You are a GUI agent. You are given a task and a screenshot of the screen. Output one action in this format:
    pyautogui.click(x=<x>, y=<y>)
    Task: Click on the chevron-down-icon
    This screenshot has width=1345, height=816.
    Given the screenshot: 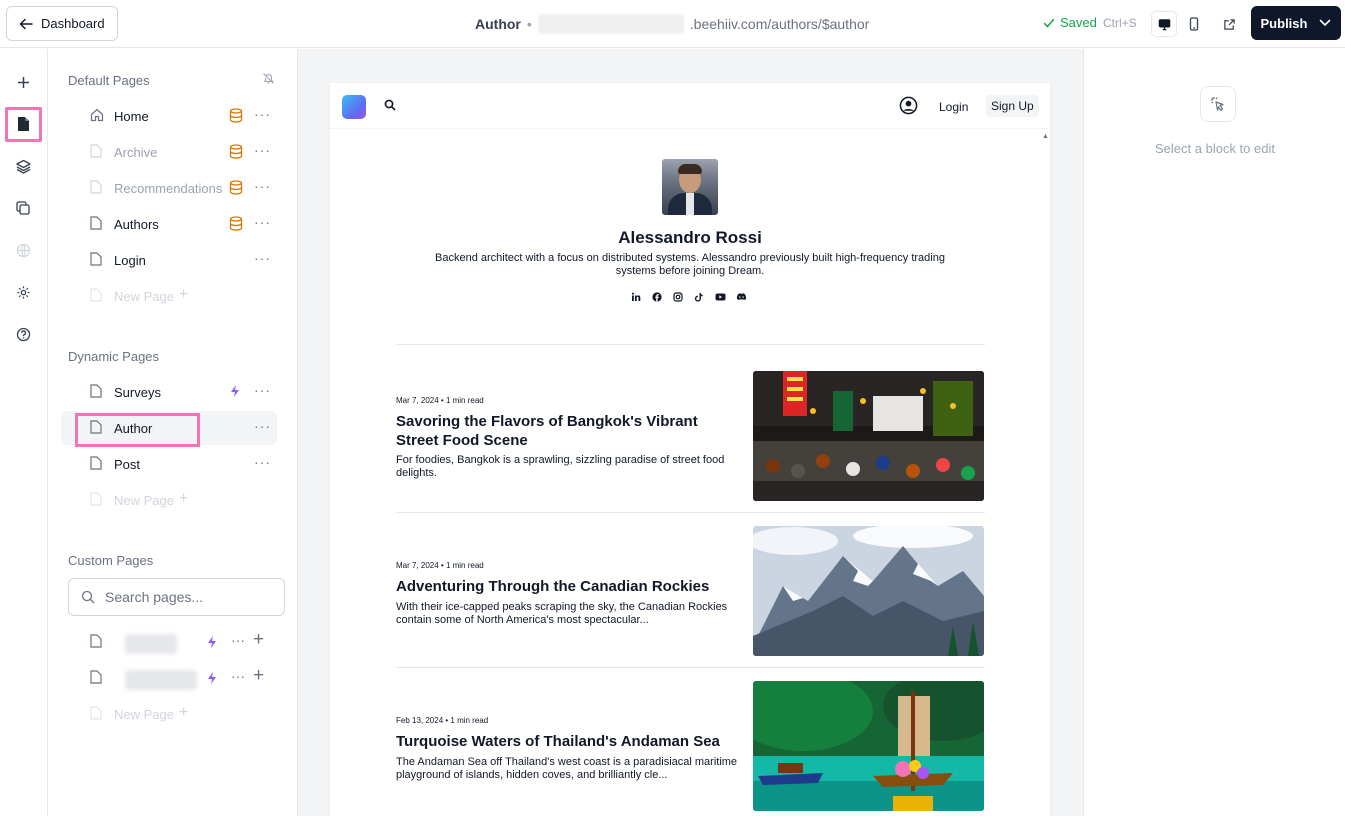 What is the action you would take?
    pyautogui.click(x=1325, y=23)
    